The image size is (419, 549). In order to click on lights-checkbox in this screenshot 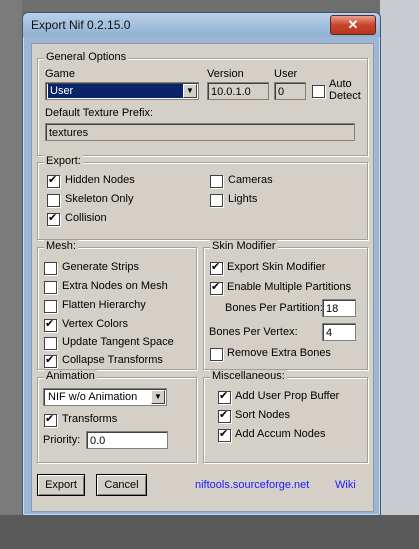, I will do `click(216, 200)`.